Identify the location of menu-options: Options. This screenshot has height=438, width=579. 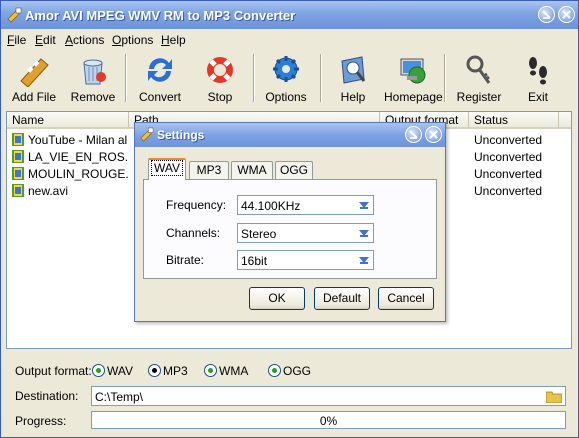
(132, 40).